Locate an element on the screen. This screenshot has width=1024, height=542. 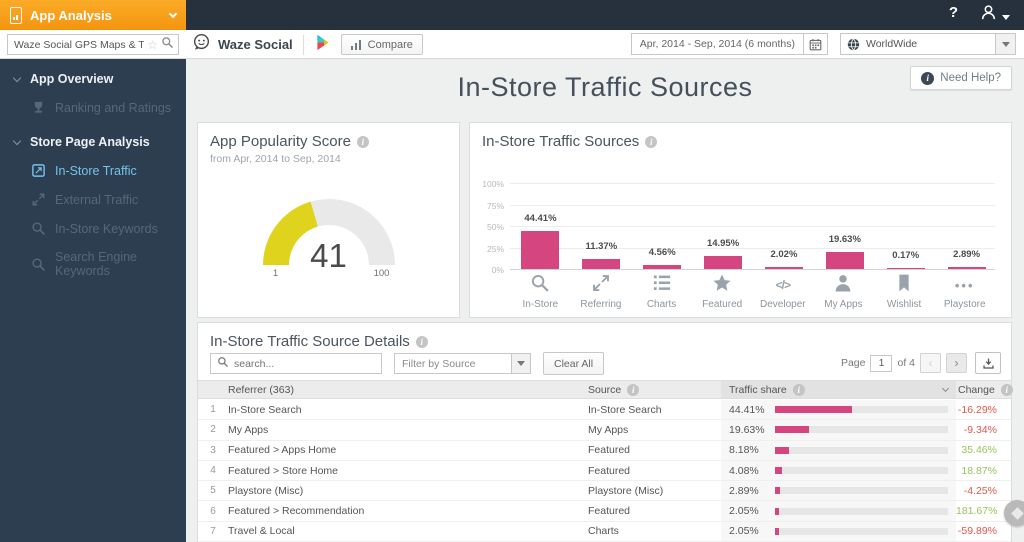
page-title: In-Store Traffic Sources is located at coordinates (605, 87).